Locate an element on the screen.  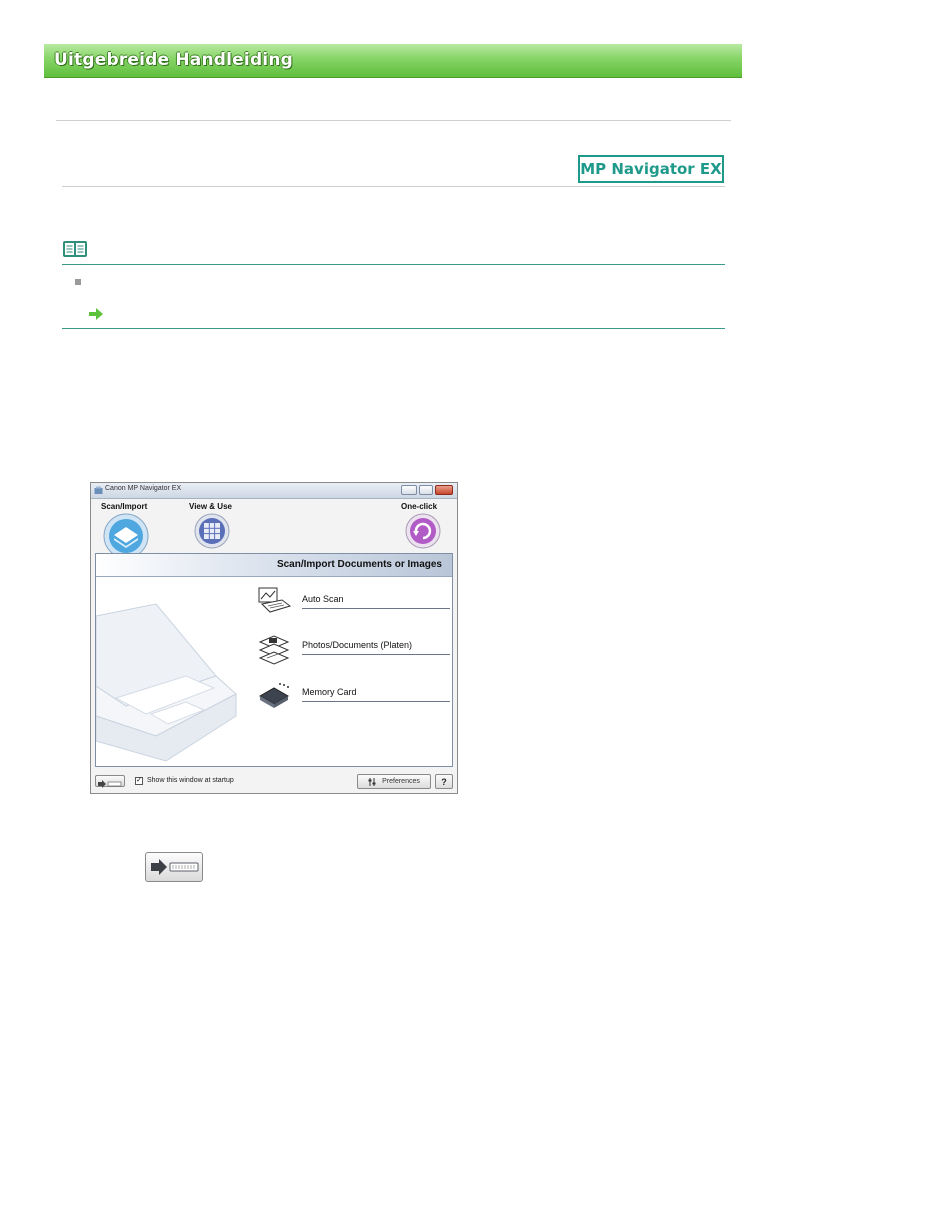
preferences-button: Preferences is located at coordinates (394, 781).